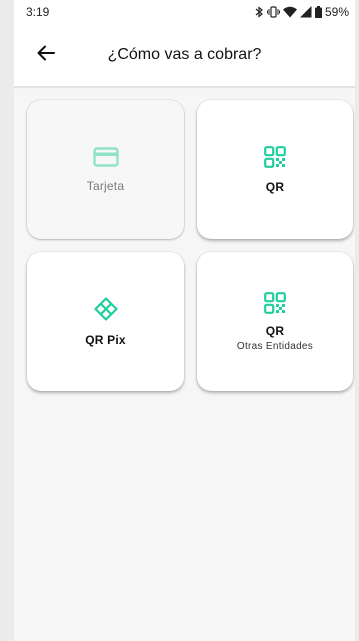 The image size is (359, 641). Describe the element at coordinates (105, 339) in the screenshot. I see `payment-option-label: QR Pix` at that location.